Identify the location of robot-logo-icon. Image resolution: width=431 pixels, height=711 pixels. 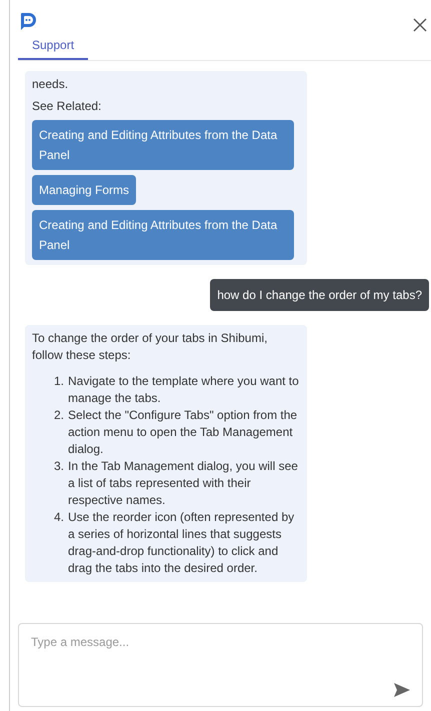
(28, 21).